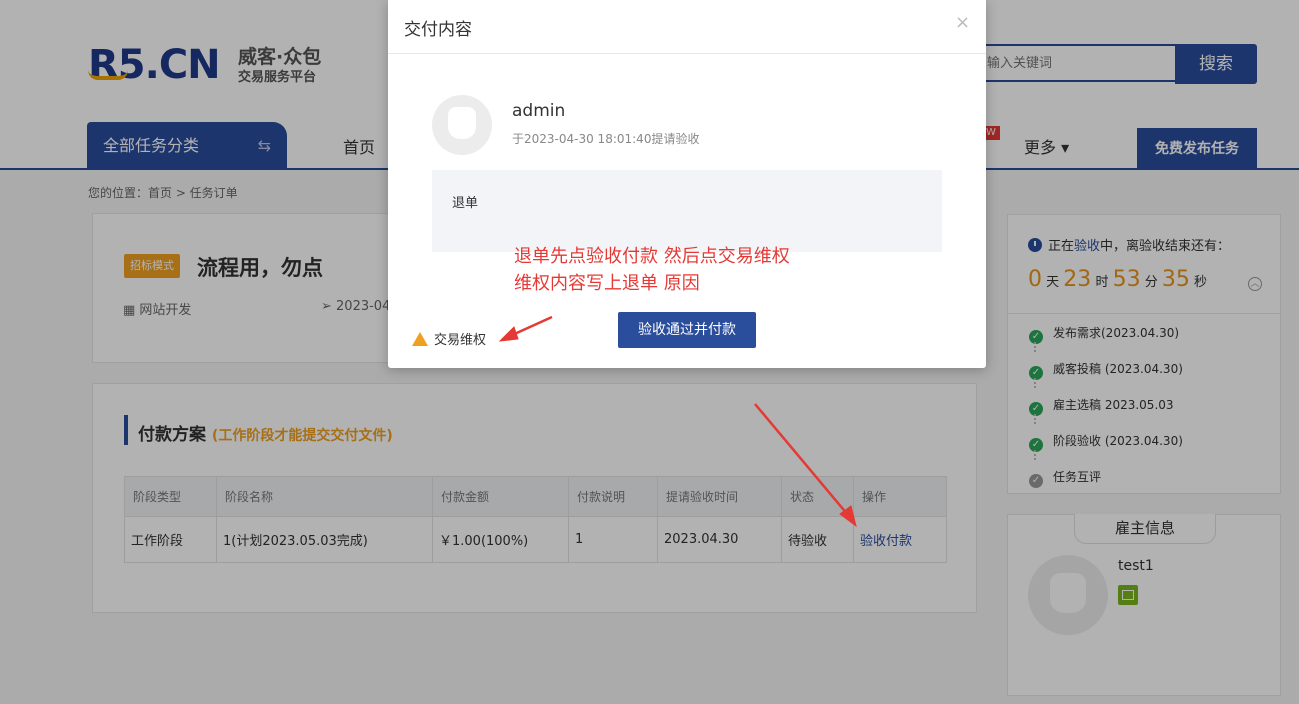 The width and height of the screenshot is (1299, 704). What do you see at coordinates (652, 256) in the screenshot?
I see `annotation-line: 退单先点验收付款 然后点交易维权` at bounding box center [652, 256].